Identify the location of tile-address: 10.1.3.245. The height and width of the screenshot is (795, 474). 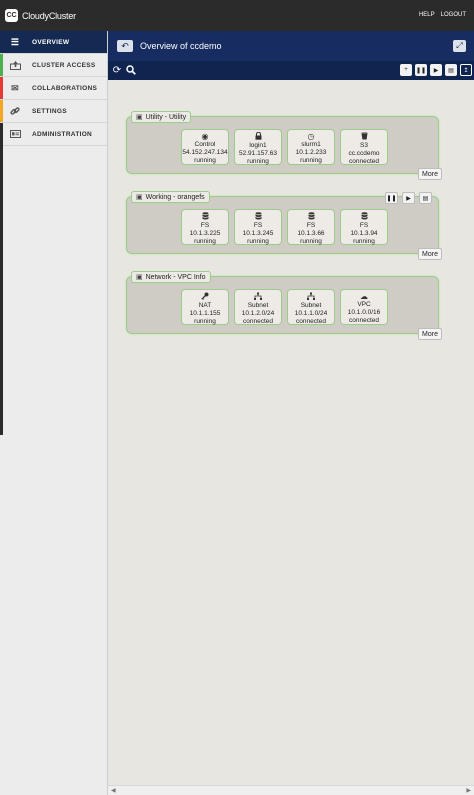
(258, 233).